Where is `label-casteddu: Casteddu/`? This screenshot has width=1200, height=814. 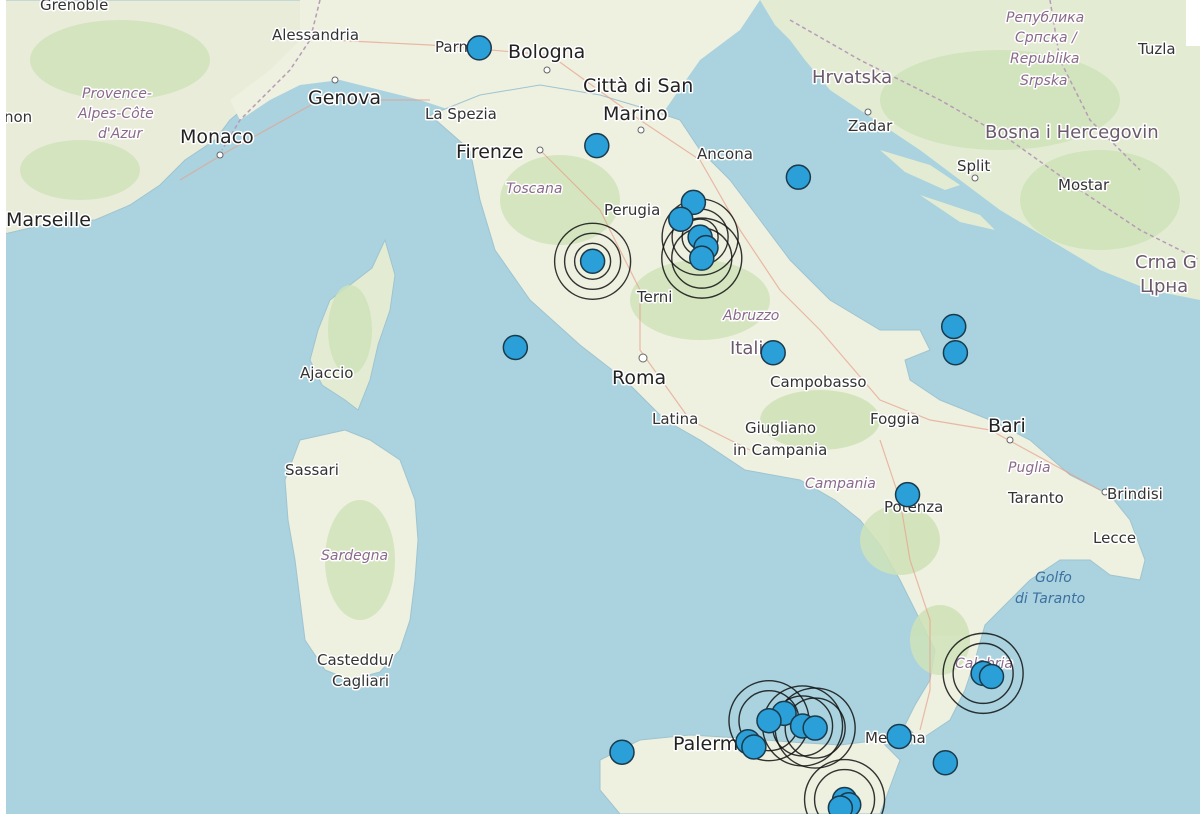 label-casteddu: Casteddu/ is located at coordinates (355, 660).